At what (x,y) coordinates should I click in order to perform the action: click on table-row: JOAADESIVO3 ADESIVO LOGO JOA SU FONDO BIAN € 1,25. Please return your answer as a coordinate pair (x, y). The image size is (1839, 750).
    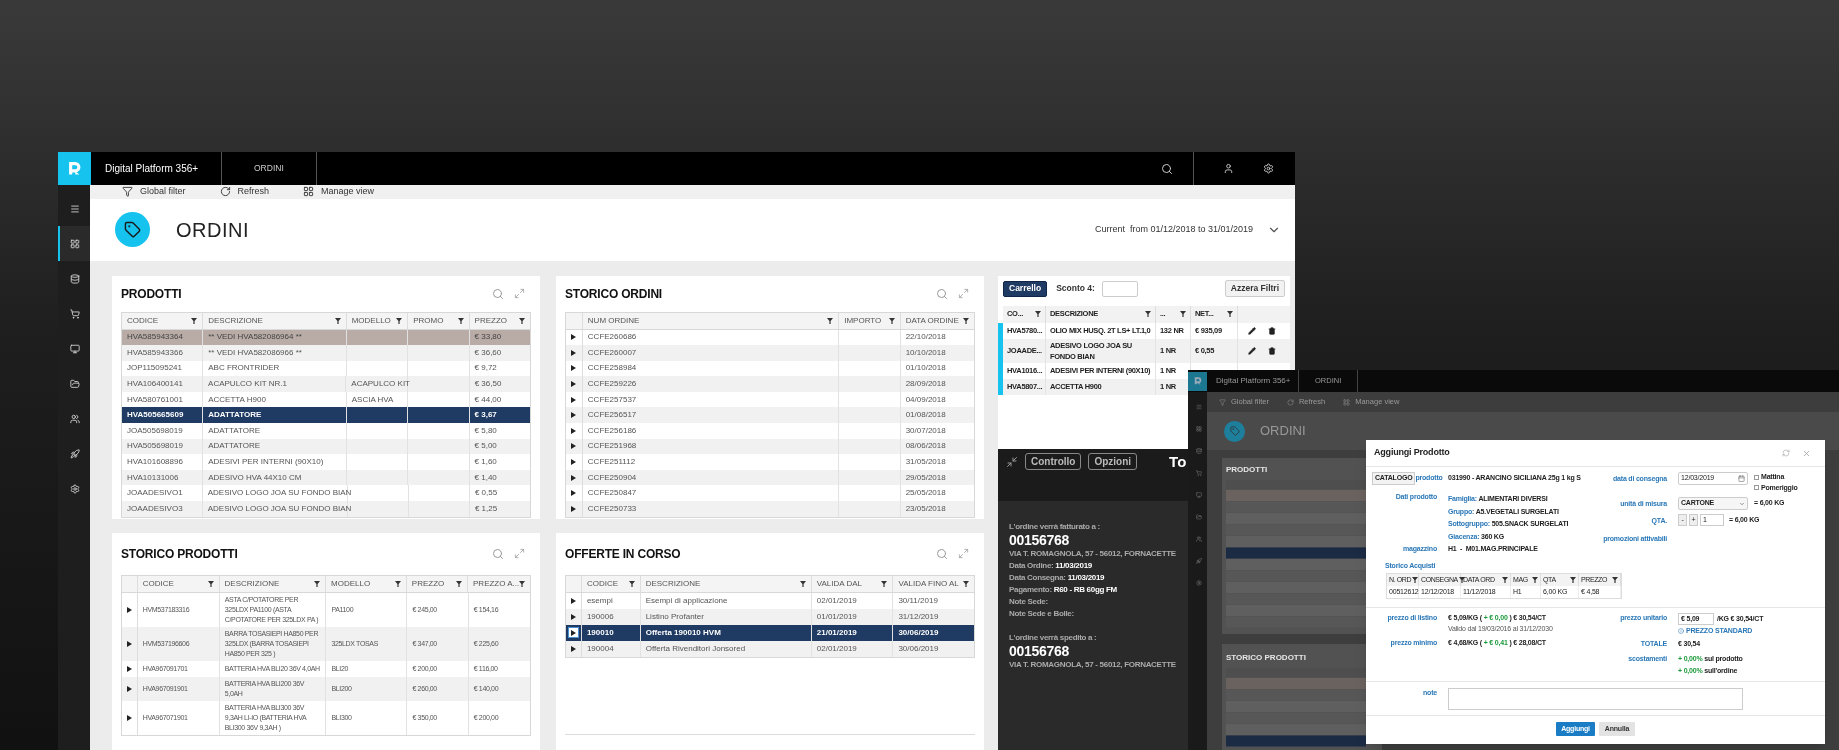
    Looking at the image, I should click on (326, 509).